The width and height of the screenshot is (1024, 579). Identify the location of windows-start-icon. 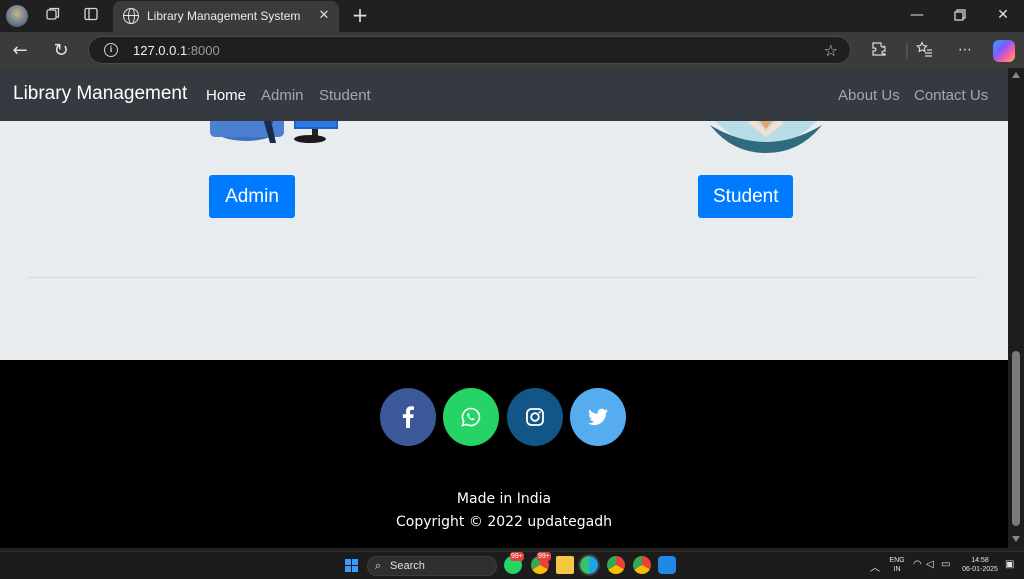
(352, 566).